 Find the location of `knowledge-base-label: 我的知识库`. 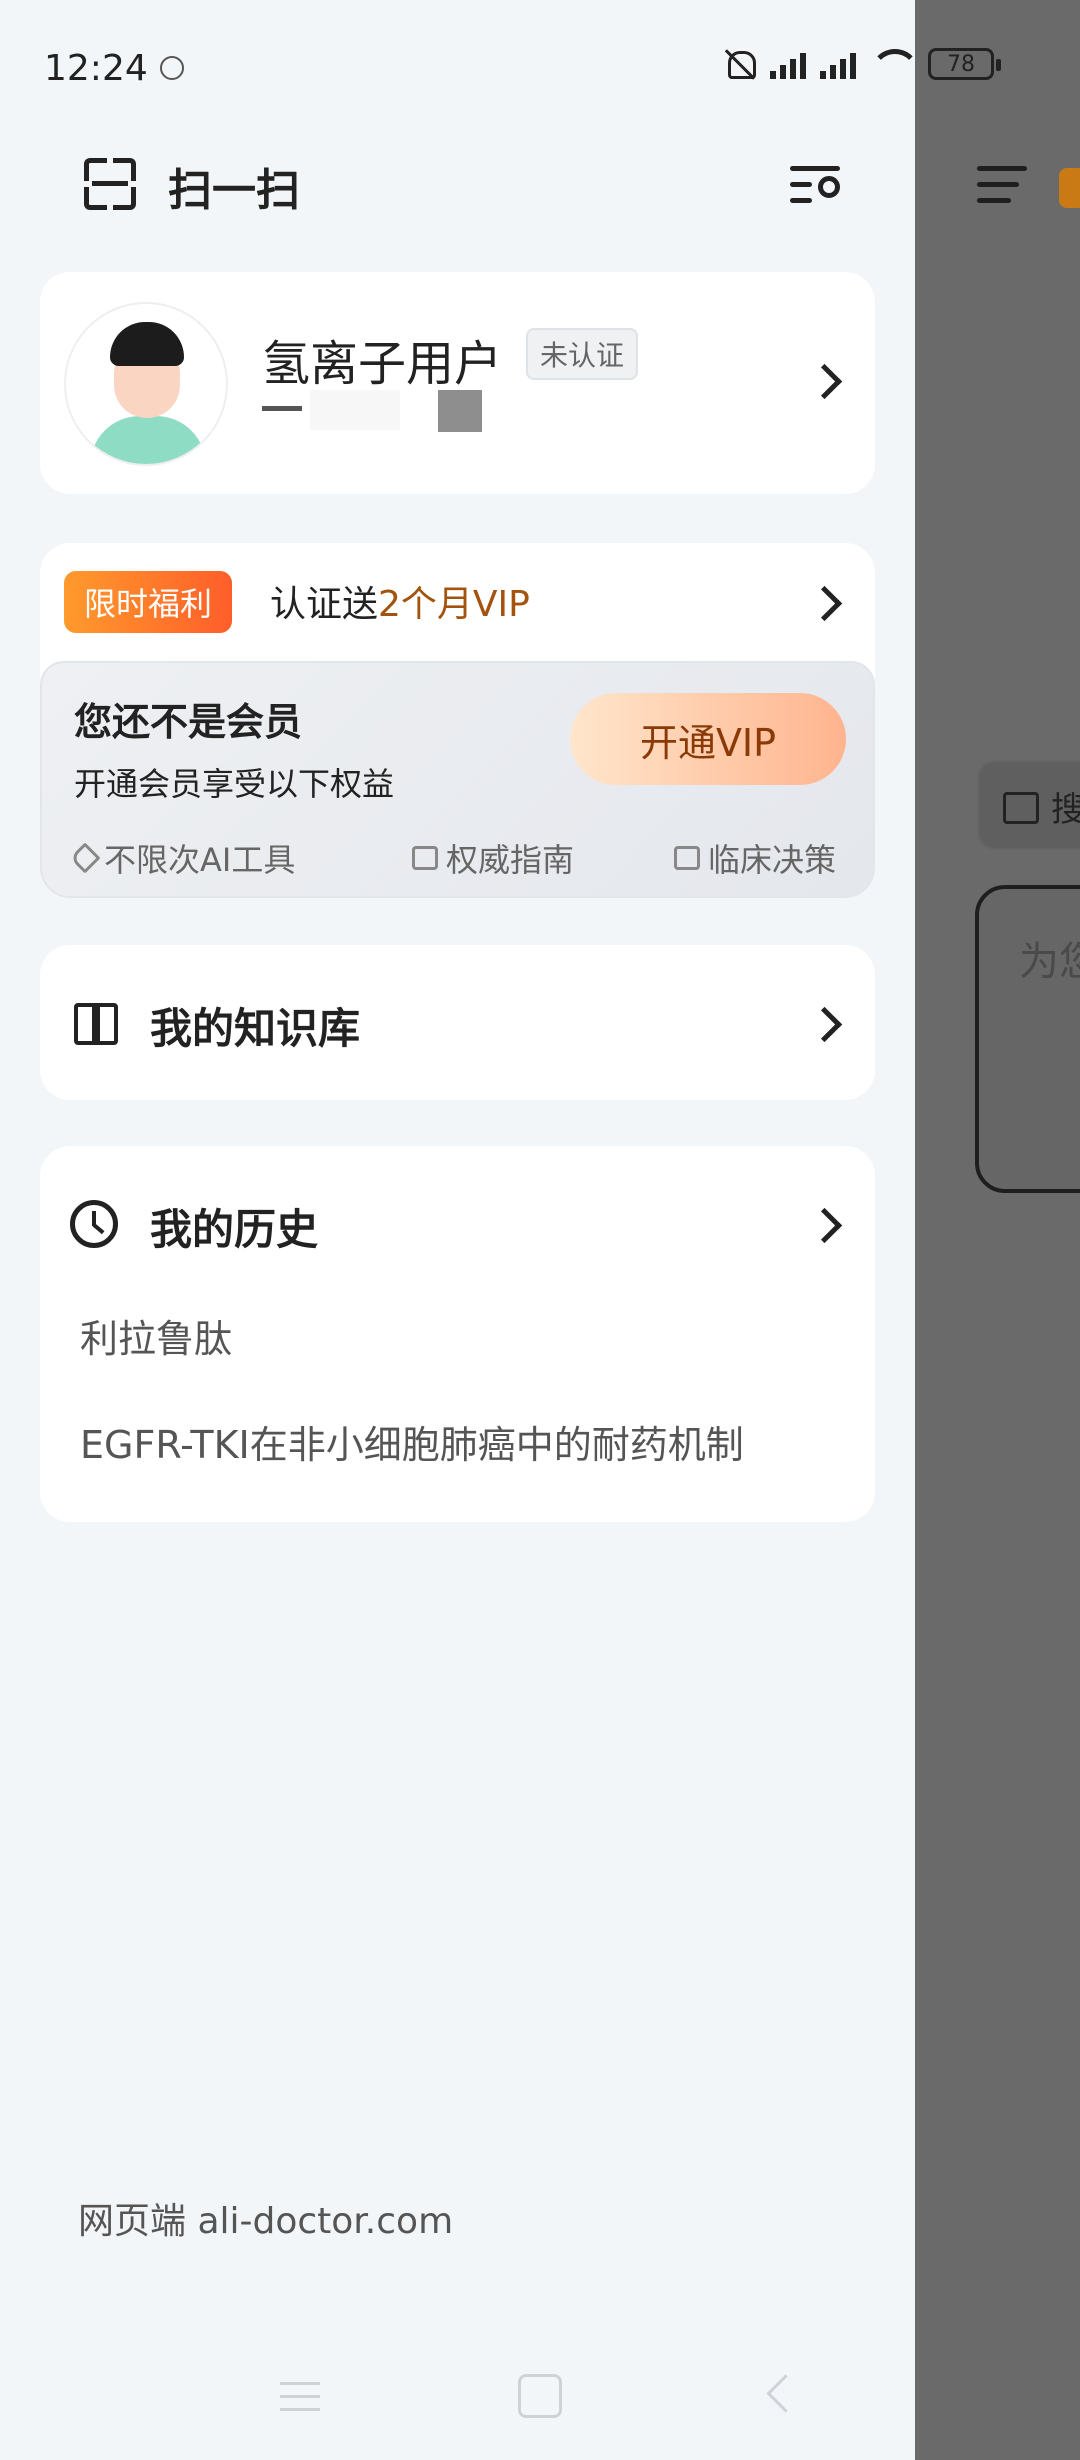

knowledge-base-label: 我的知识库 is located at coordinates (255, 1028).